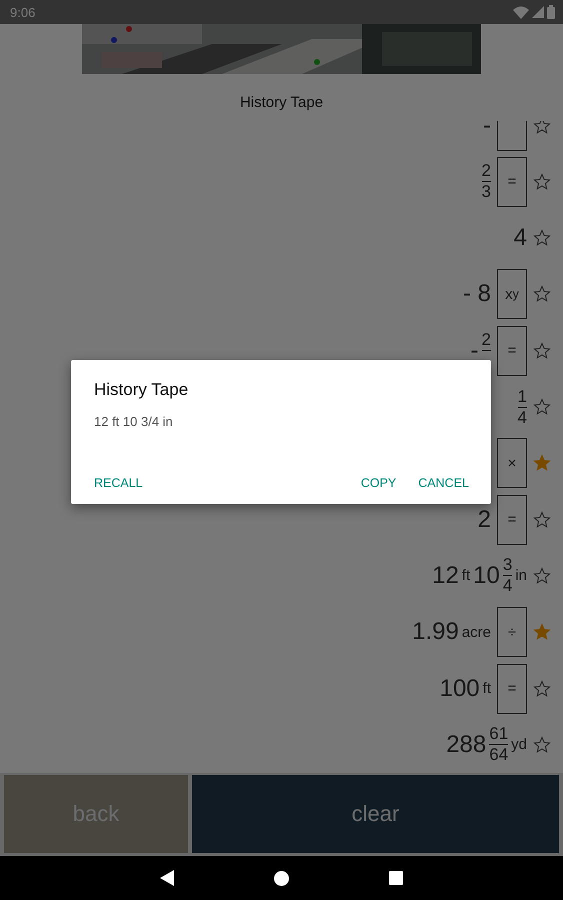 This screenshot has width=563, height=900. Describe the element at coordinates (167, 878) in the screenshot. I see `back-icon` at that location.